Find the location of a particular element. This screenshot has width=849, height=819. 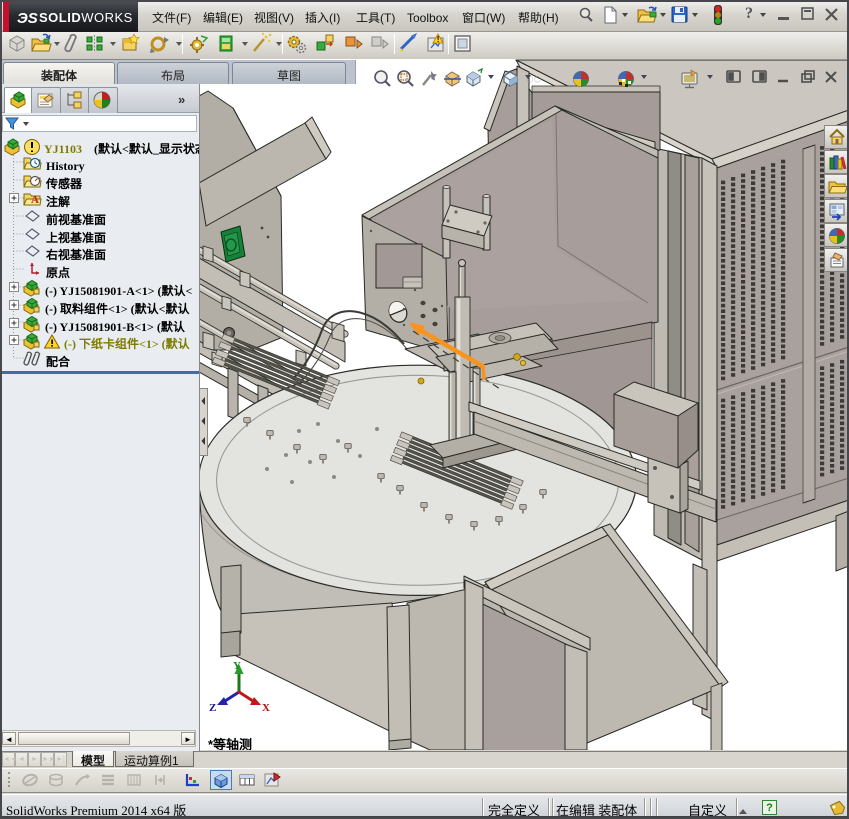

svg-text: Y is located at coordinates (237, 666).